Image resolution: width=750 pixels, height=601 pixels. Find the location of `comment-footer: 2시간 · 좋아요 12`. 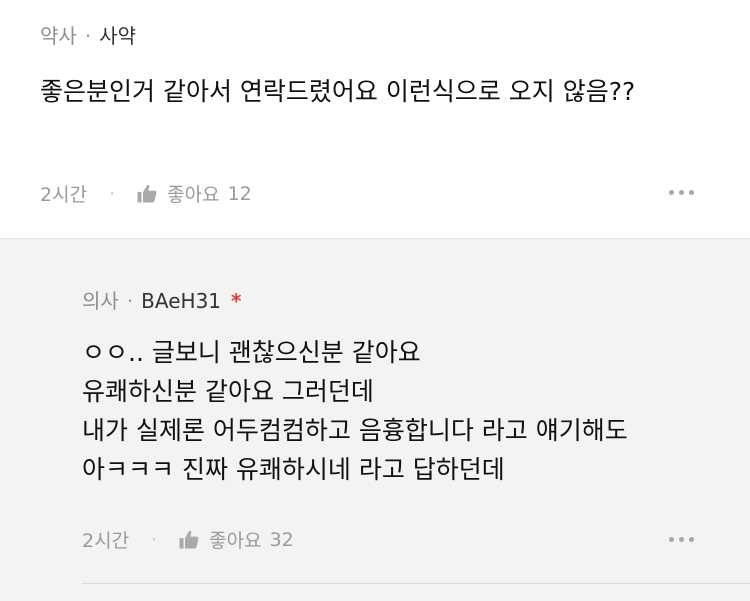

comment-footer: 2시간 · 좋아요 12 is located at coordinates (146, 193).